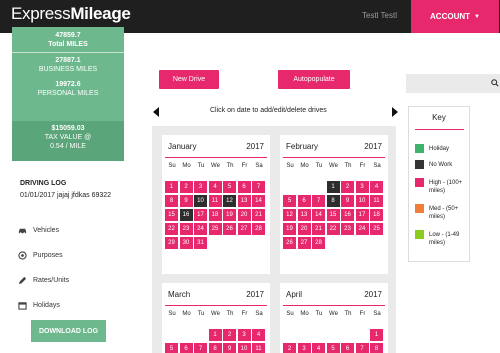 This screenshot has height=353, width=500. I want to click on prev-arrow-icon, so click(156, 112).